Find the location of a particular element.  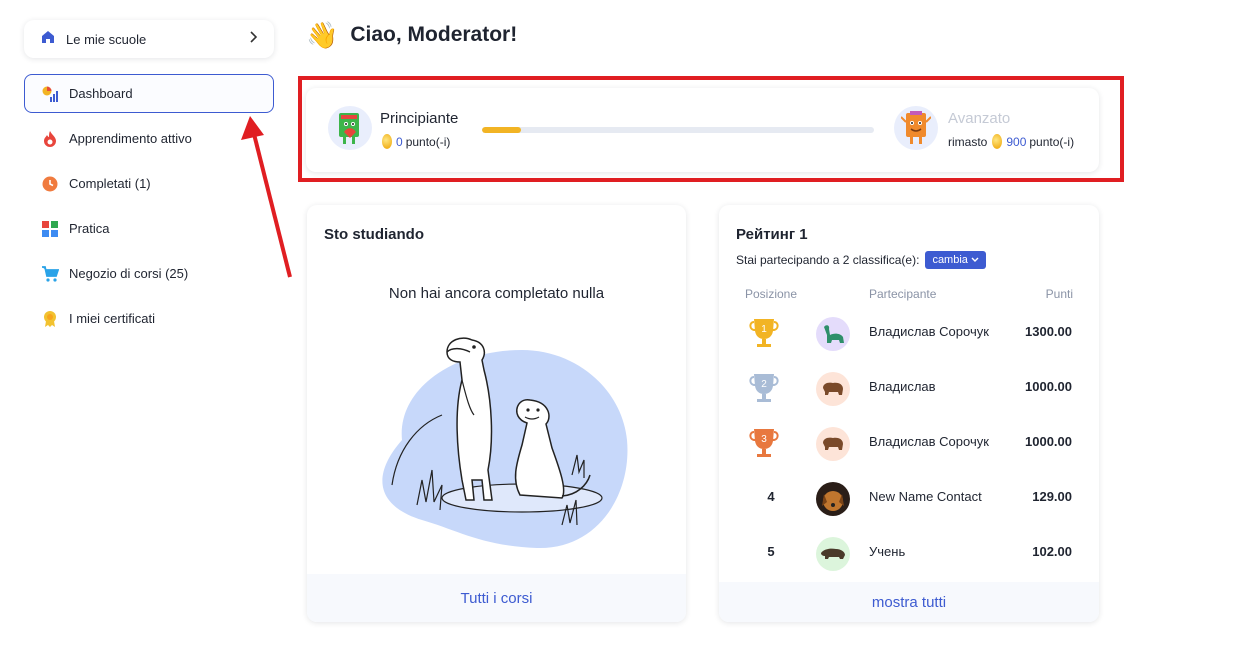

dinosaur-icon is located at coordinates (834, 334).